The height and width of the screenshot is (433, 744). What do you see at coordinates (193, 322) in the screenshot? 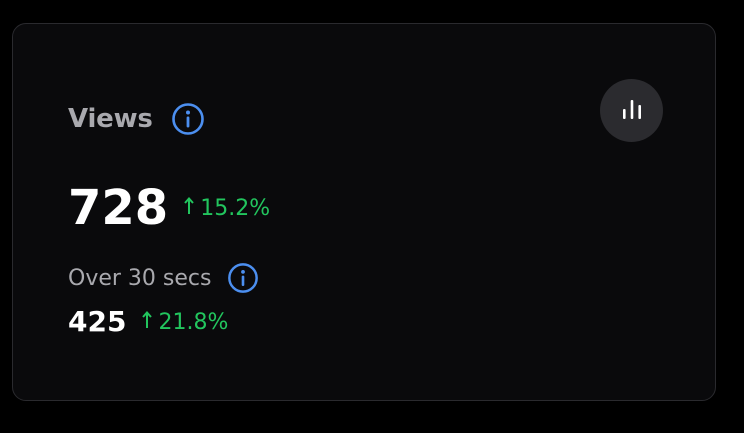
I see `over-30-secs-delta-value: 21.8%` at bounding box center [193, 322].